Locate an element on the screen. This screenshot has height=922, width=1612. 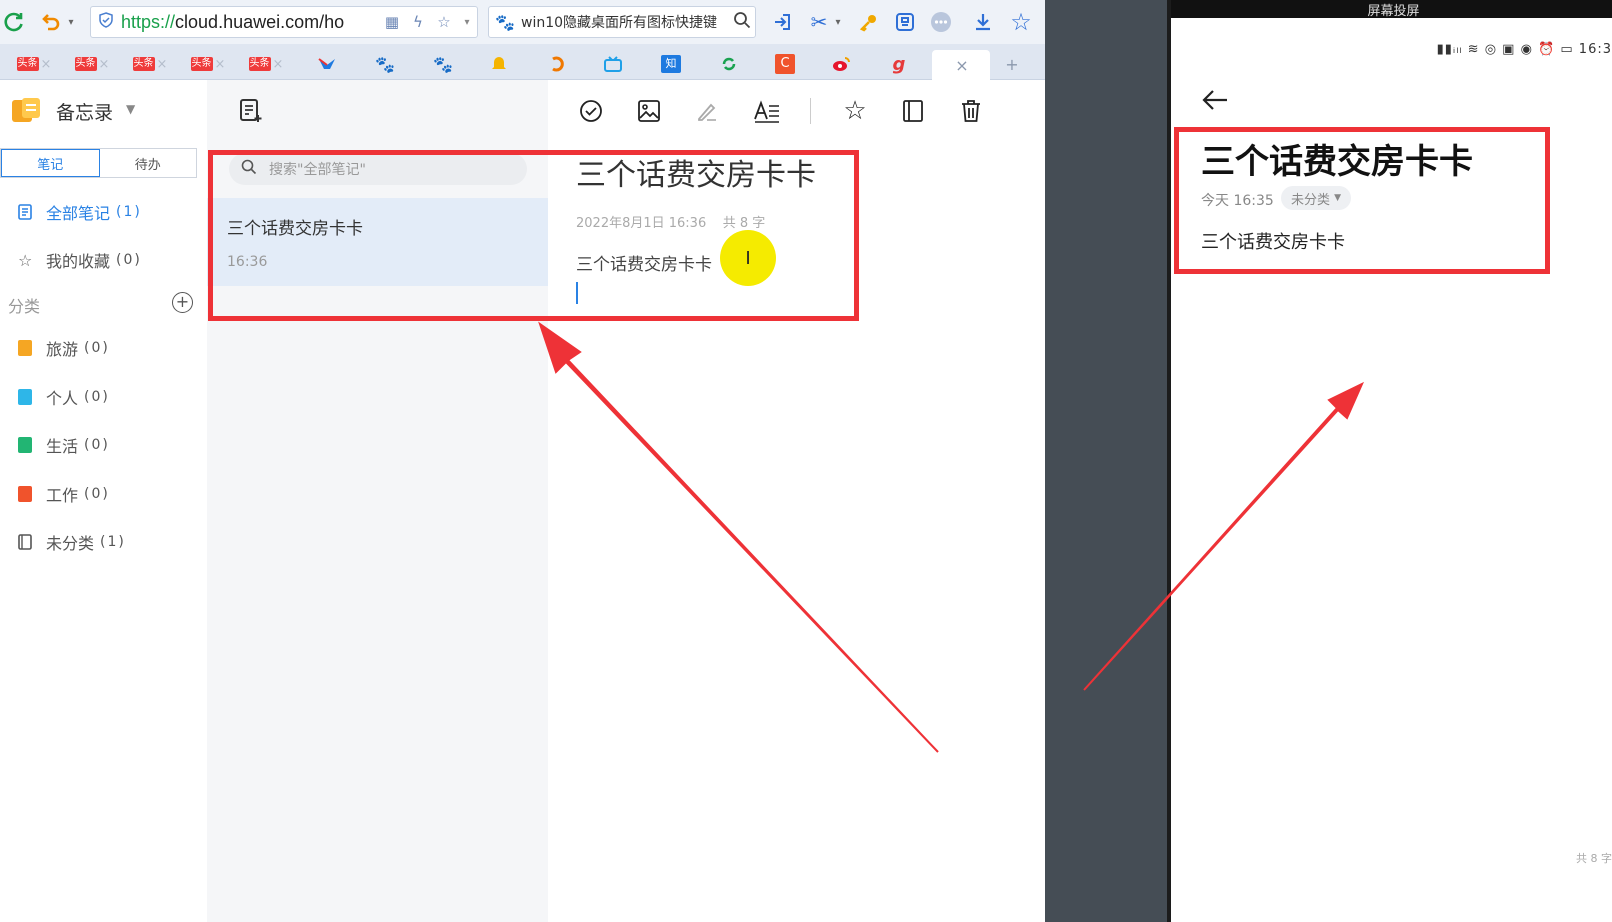
annotation-box-phone is located at coordinates (1362, 200).